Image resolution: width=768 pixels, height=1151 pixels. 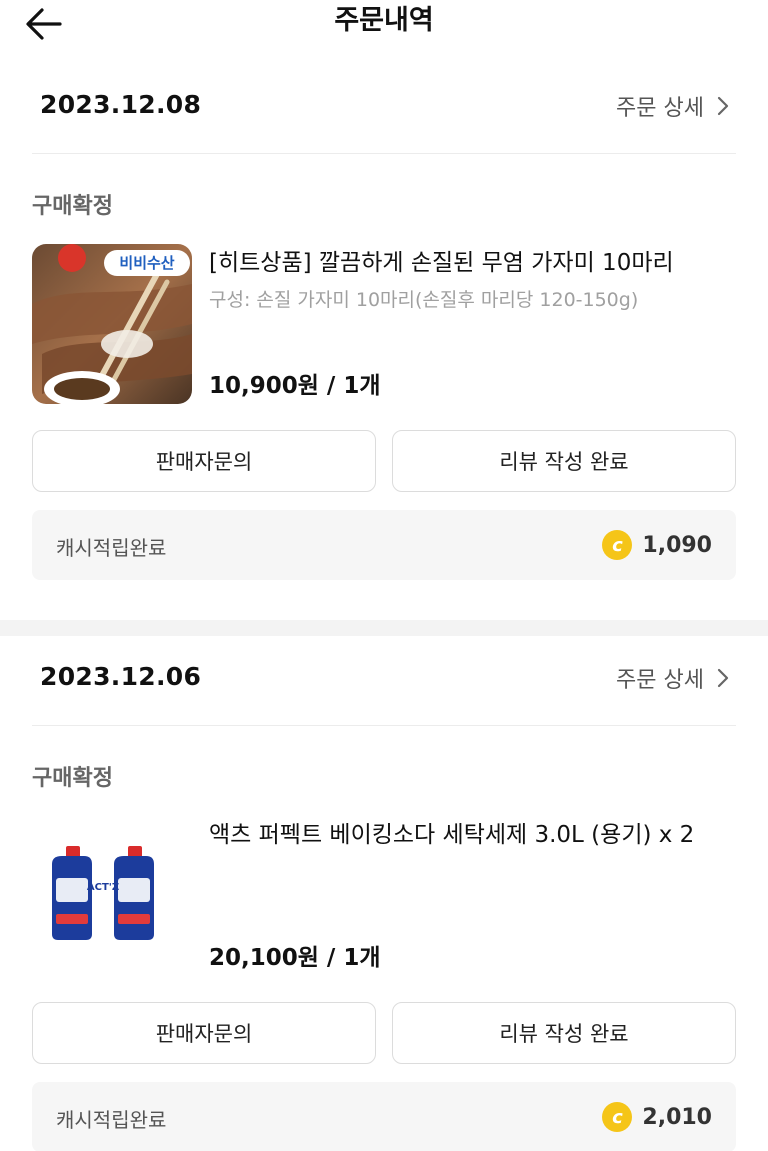 I want to click on cash-amount: c 2,010, so click(x=657, y=1117).